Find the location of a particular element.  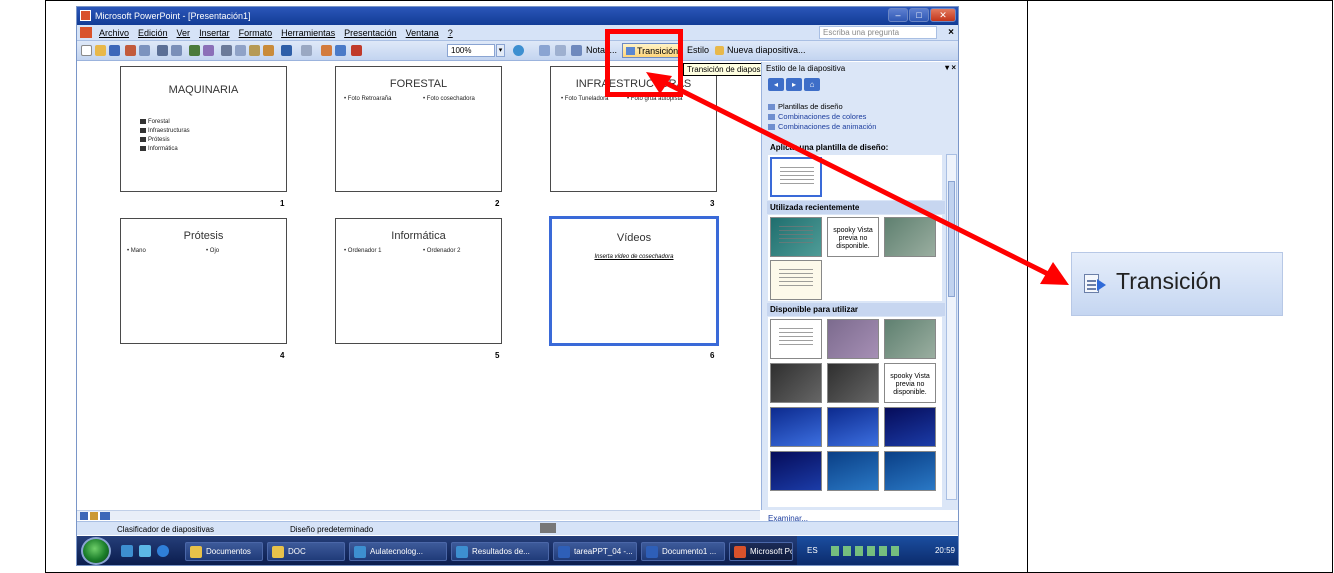

menu-insertar: Insertar is located at coordinates (214, 33).